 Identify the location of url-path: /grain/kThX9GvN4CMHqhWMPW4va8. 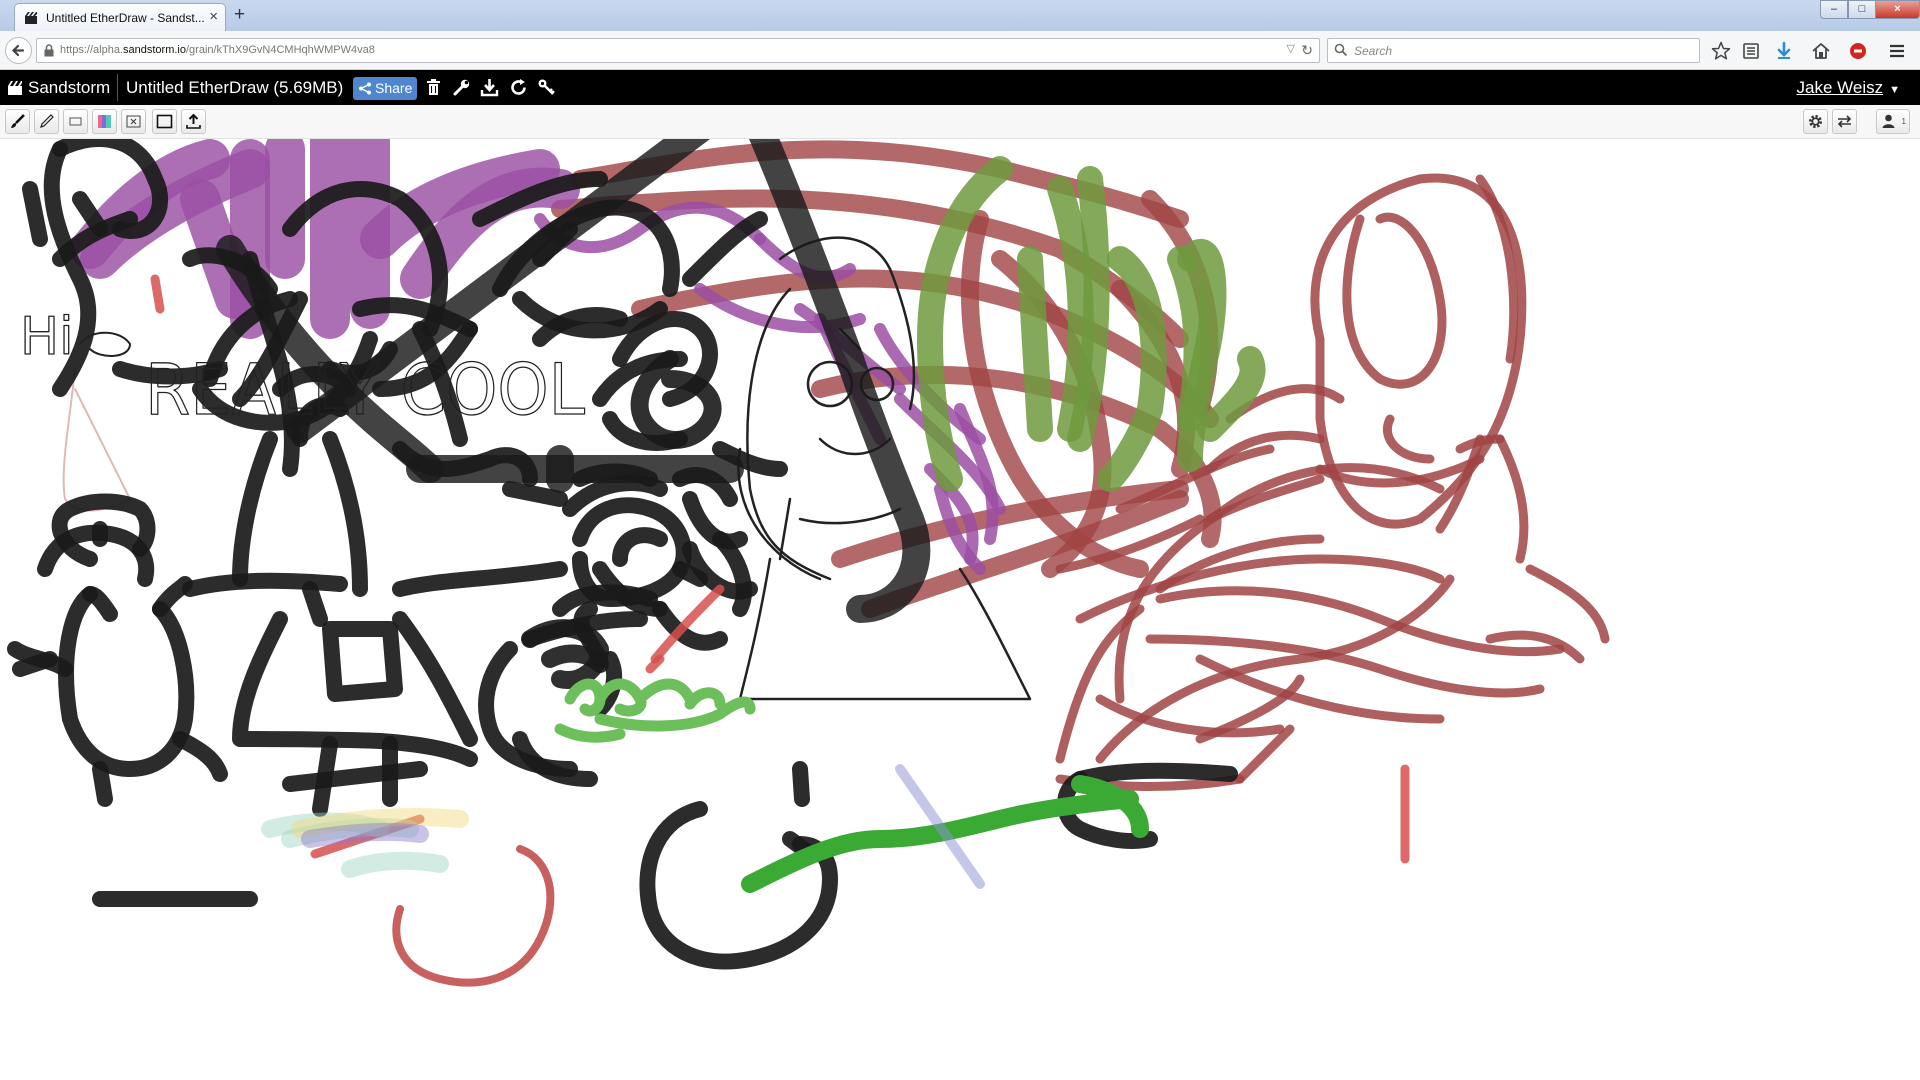
(280, 50).